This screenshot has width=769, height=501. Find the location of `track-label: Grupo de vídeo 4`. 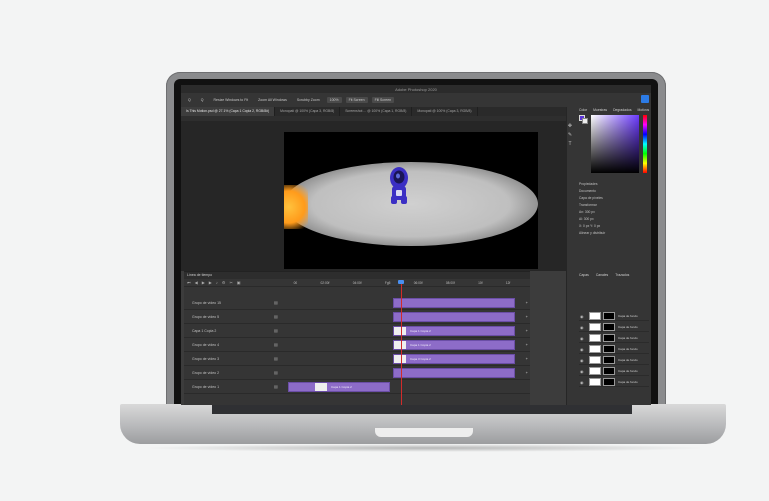

track-label: Grupo de vídeo 4 is located at coordinates (206, 345).